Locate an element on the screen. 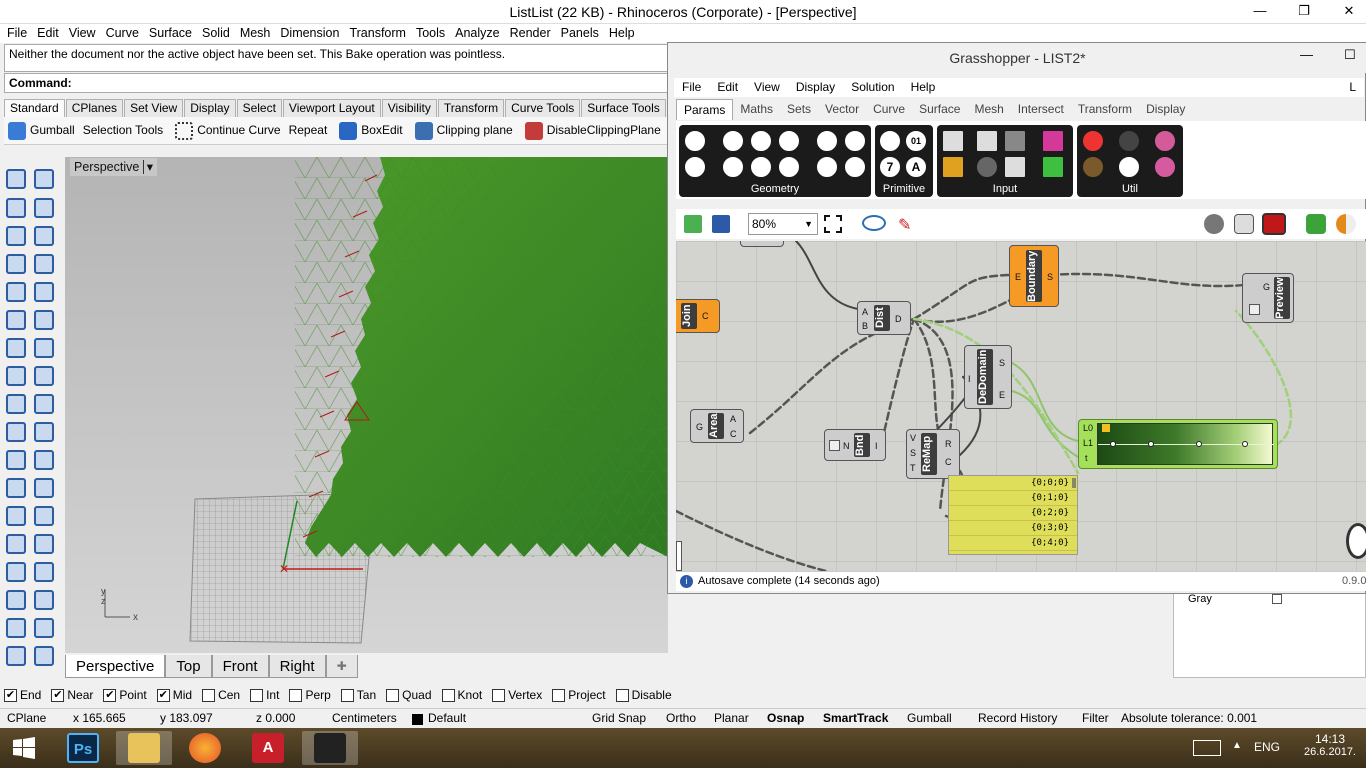 The width and height of the screenshot is (1366, 768). text-icon is located at coordinates (14, 514).